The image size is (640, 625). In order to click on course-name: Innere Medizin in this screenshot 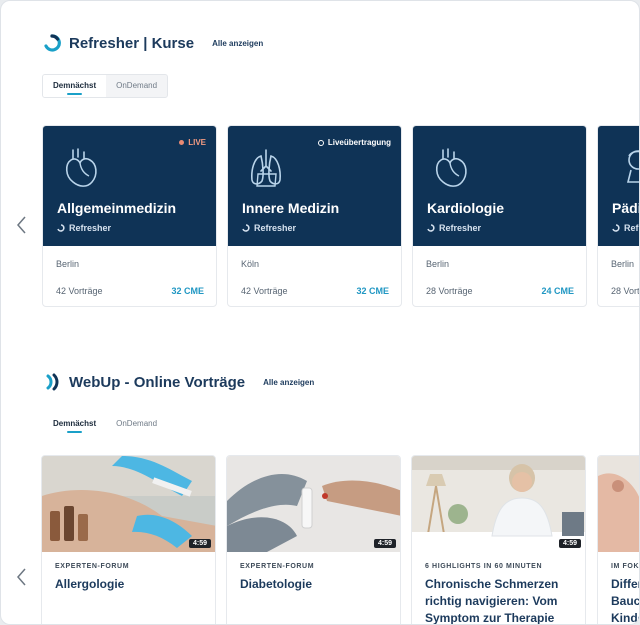, I will do `click(291, 208)`.